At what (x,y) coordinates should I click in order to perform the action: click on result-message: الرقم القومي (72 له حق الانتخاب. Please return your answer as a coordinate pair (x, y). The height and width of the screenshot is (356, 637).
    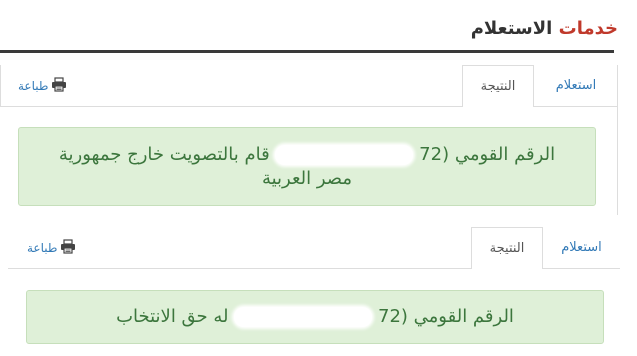
    Looking at the image, I should click on (315, 317).